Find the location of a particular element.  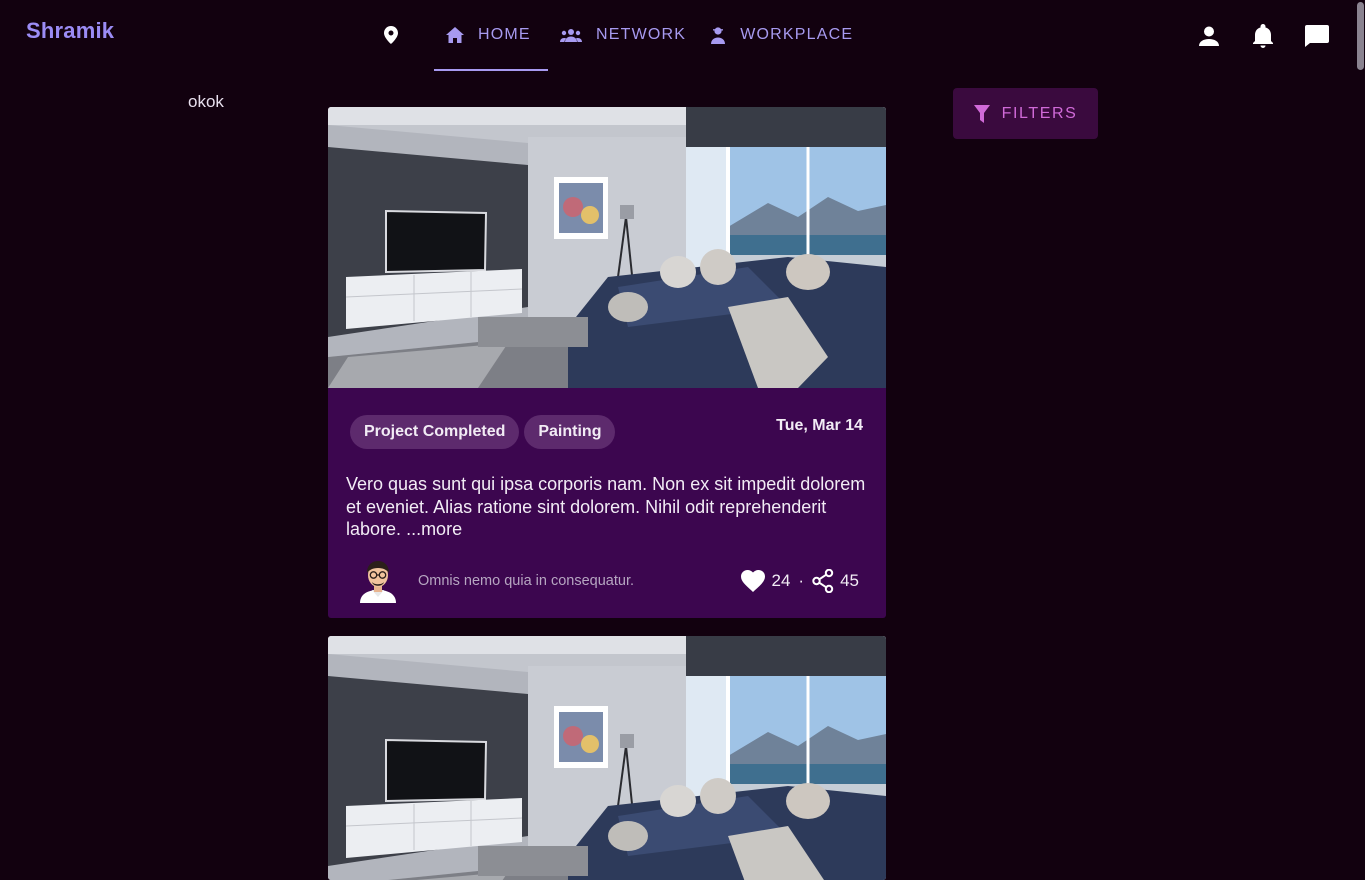

post-card is located at coordinates (607, 758).